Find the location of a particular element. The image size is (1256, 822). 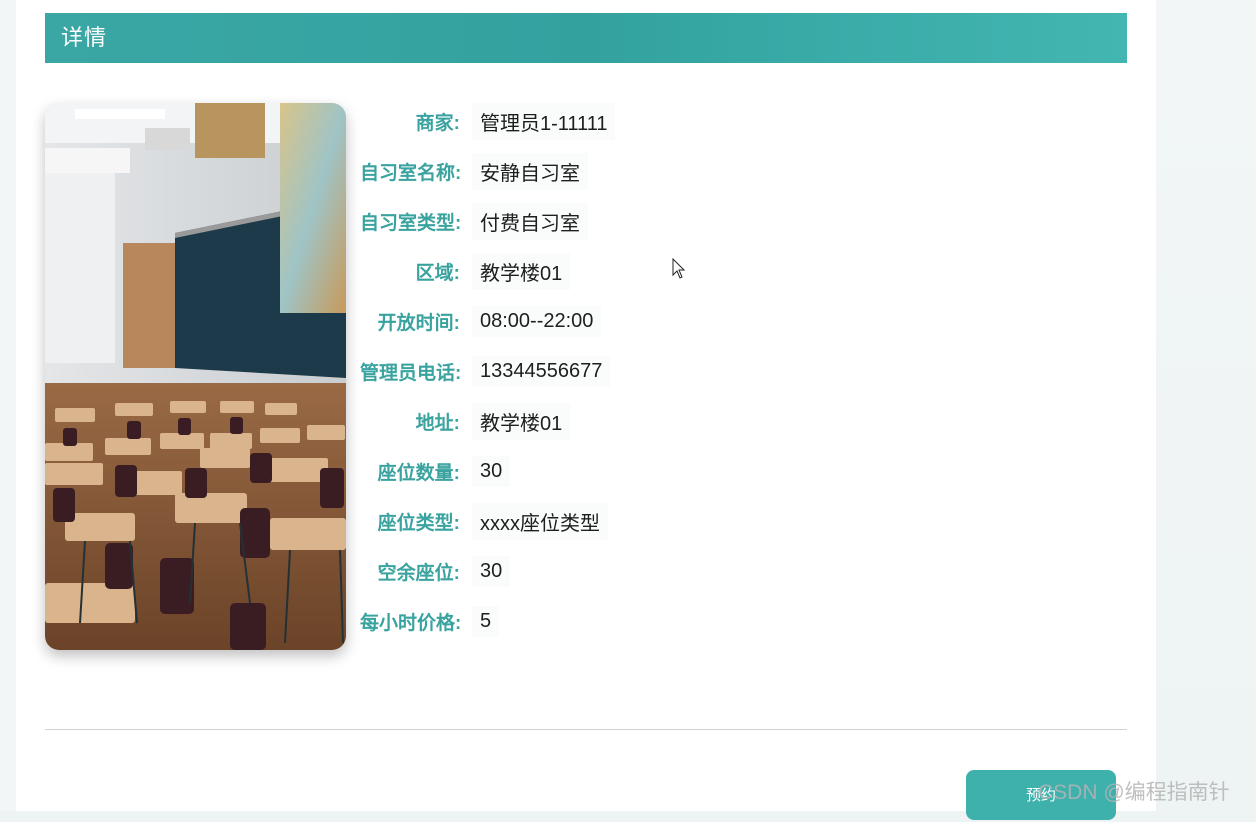

detail-value: 安静自习室 is located at coordinates (530, 171).